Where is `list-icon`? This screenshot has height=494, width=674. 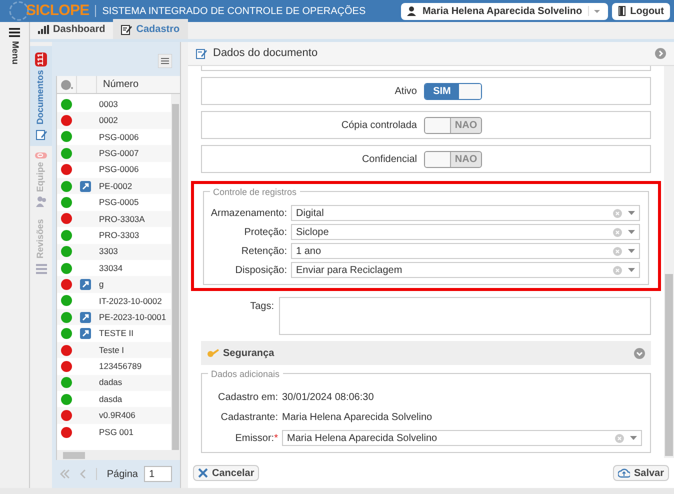 list-icon is located at coordinates (41, 268).